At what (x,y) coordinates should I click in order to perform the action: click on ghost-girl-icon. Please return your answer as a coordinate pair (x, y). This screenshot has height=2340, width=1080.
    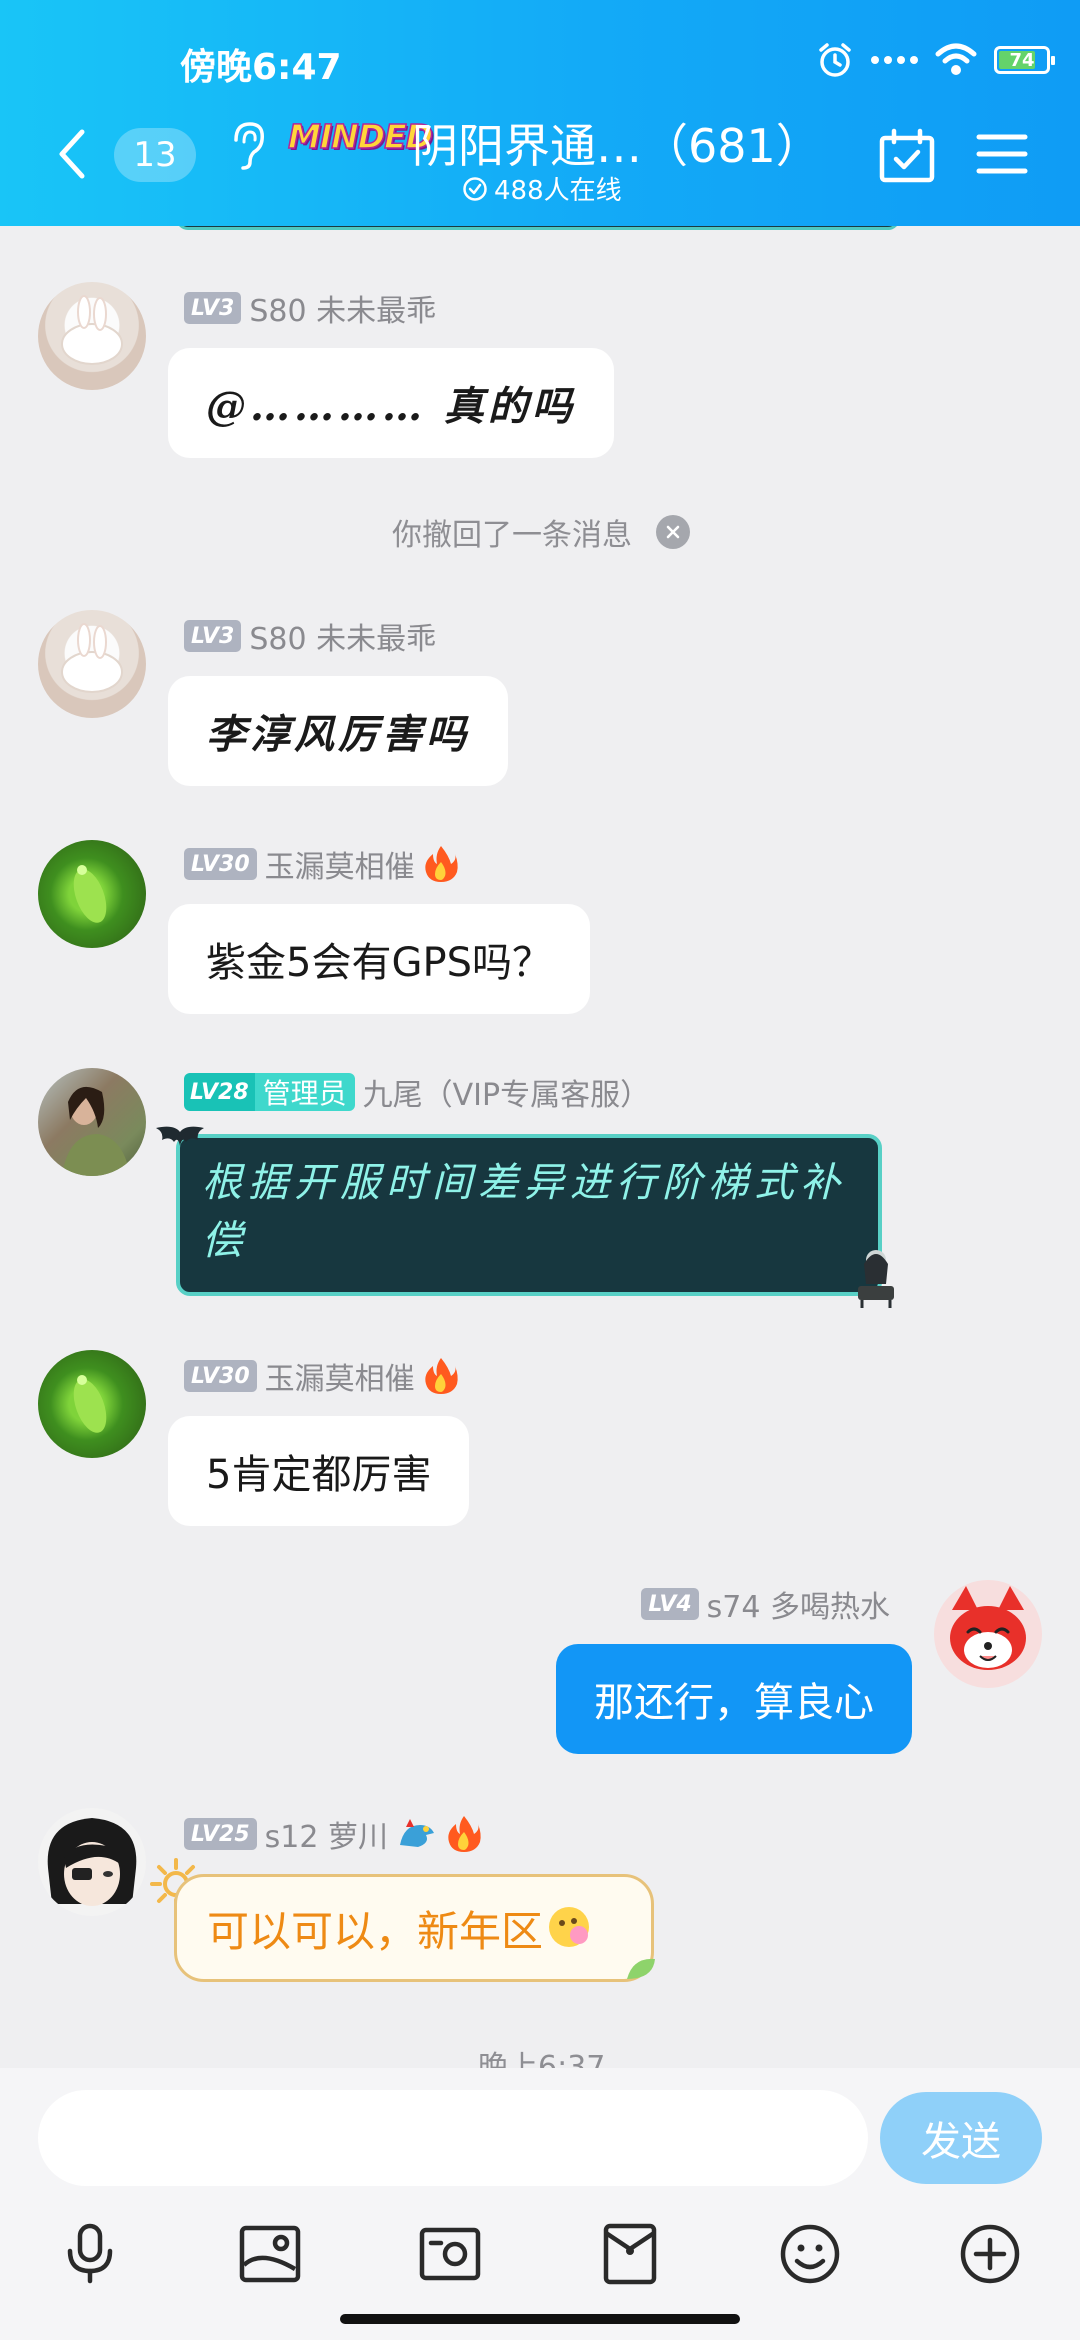
    Looking at the image, I should click on (876, 1279).